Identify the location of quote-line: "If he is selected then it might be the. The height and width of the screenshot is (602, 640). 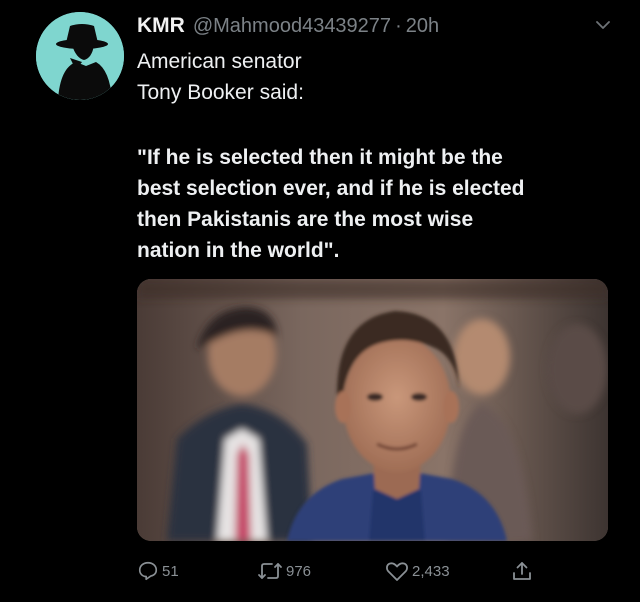
(320, 157).